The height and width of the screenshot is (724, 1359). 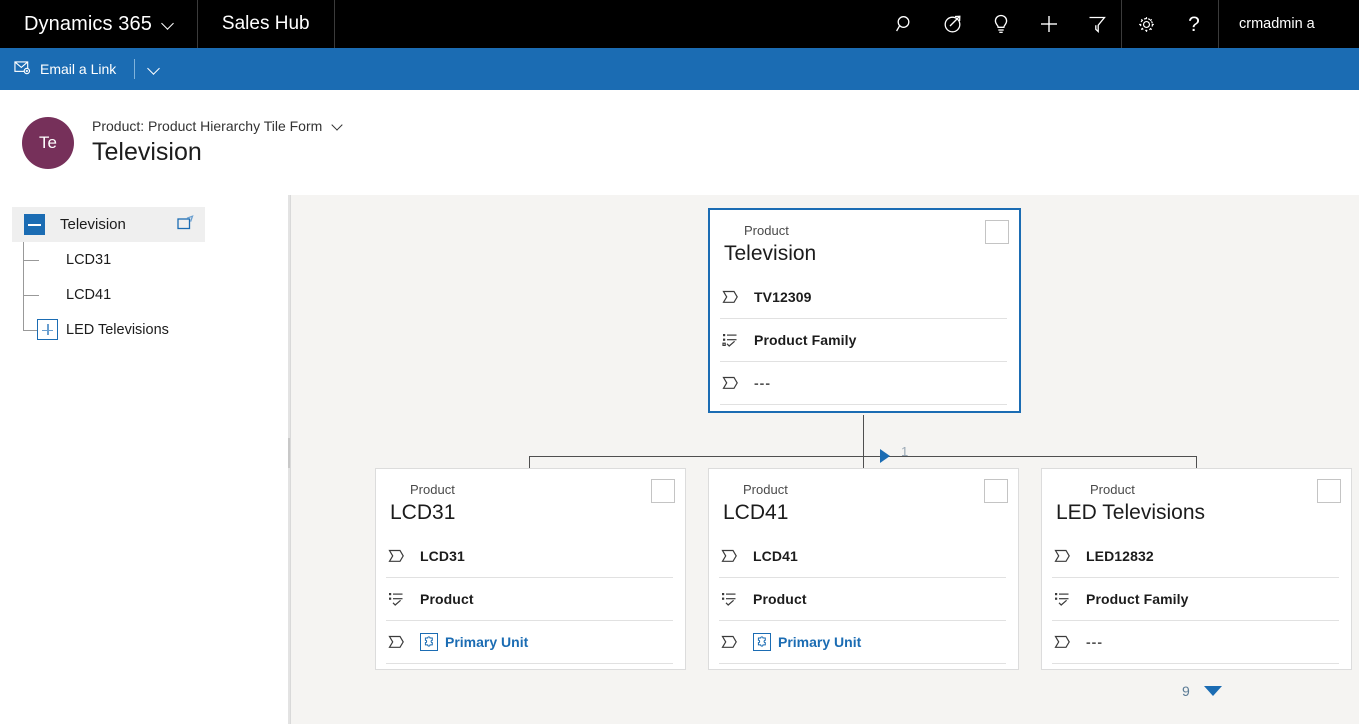 What do you see at coordinates (145, 294) in the screenshot?
I see `sidebar-item-lcd41: LCD41` at bounding box center [145, 294].